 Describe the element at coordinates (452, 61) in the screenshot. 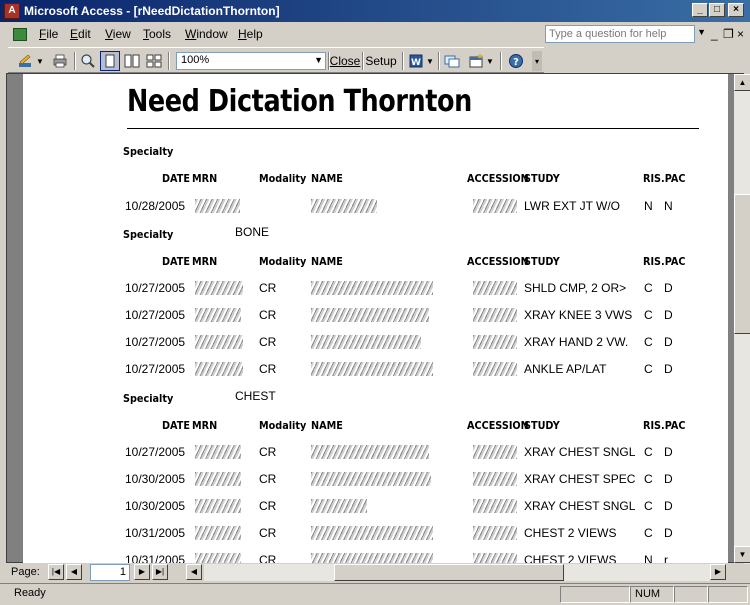

I see `database-window-icon` at that location.